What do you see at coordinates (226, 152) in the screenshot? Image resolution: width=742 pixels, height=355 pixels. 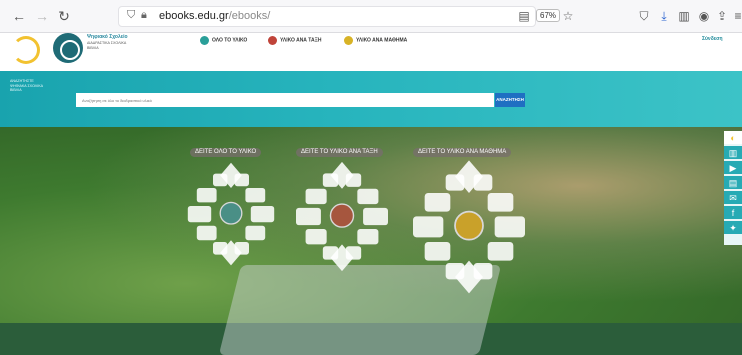 I see `label-all-material: ΔΕΙΤΕ ΟΛΟ ΤΟ ΥΛΙΚΟ` at bounding box center [226, 152].